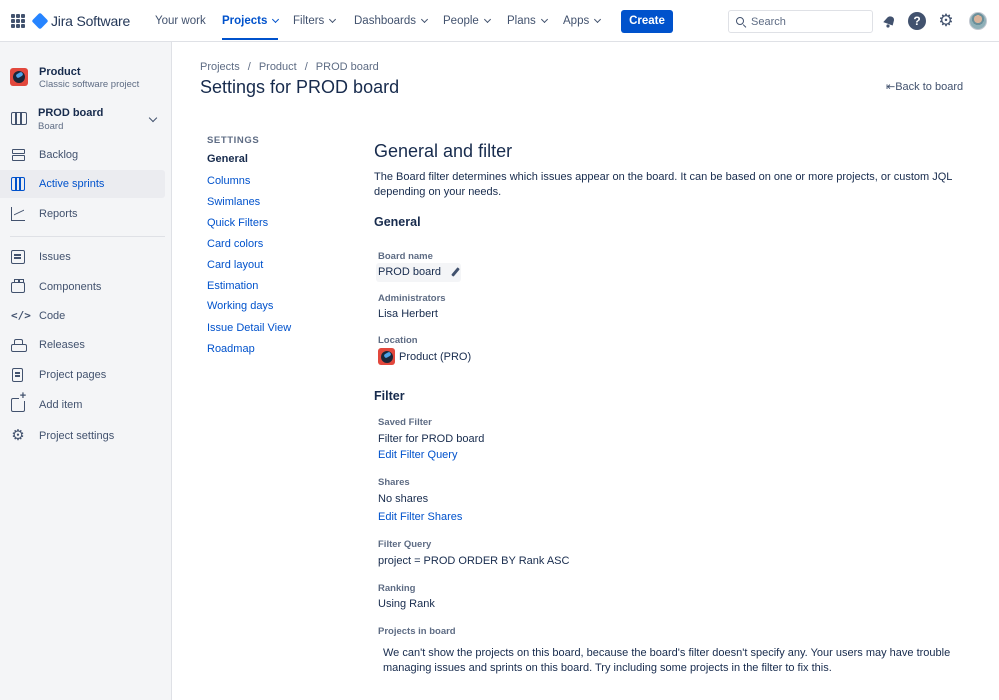  I want to click on sidebar-item-label: Code, so click(52, 316).